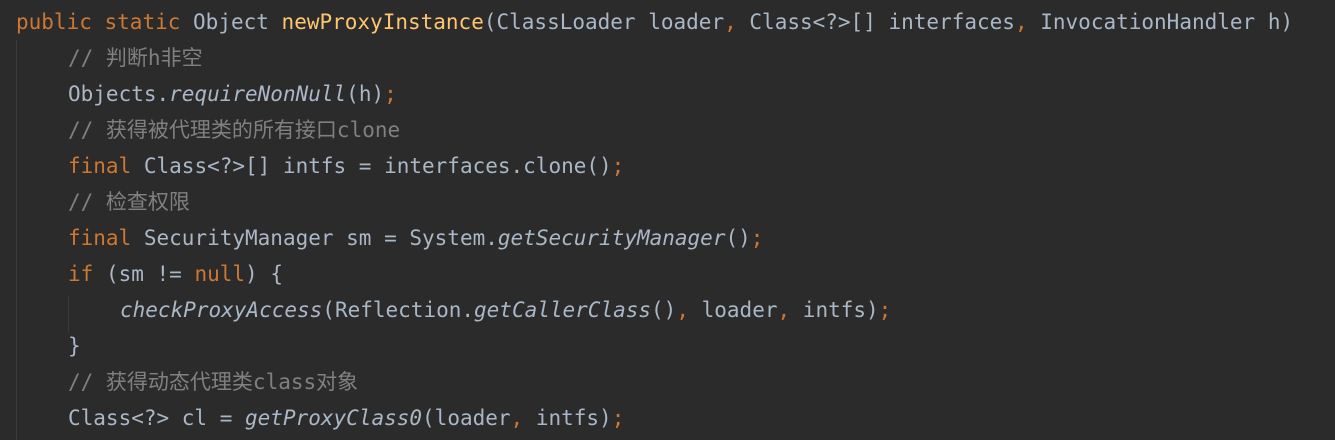 This screenshot has height=440, width=1335. I want to click on code-line-comment: // 获得被代理类的所有接口clone, so click(234, 130).